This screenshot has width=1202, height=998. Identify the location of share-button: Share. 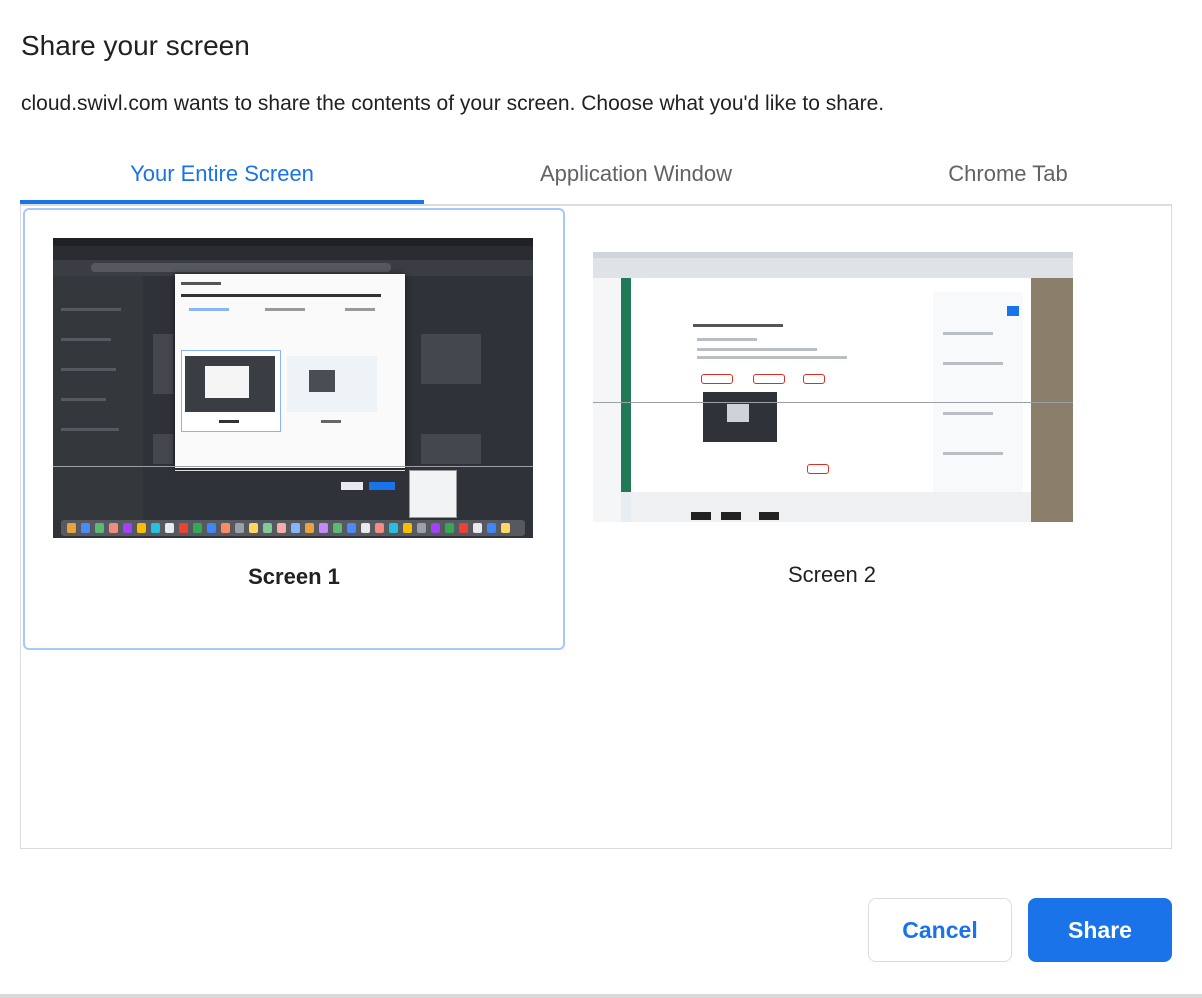
(1100, 930).